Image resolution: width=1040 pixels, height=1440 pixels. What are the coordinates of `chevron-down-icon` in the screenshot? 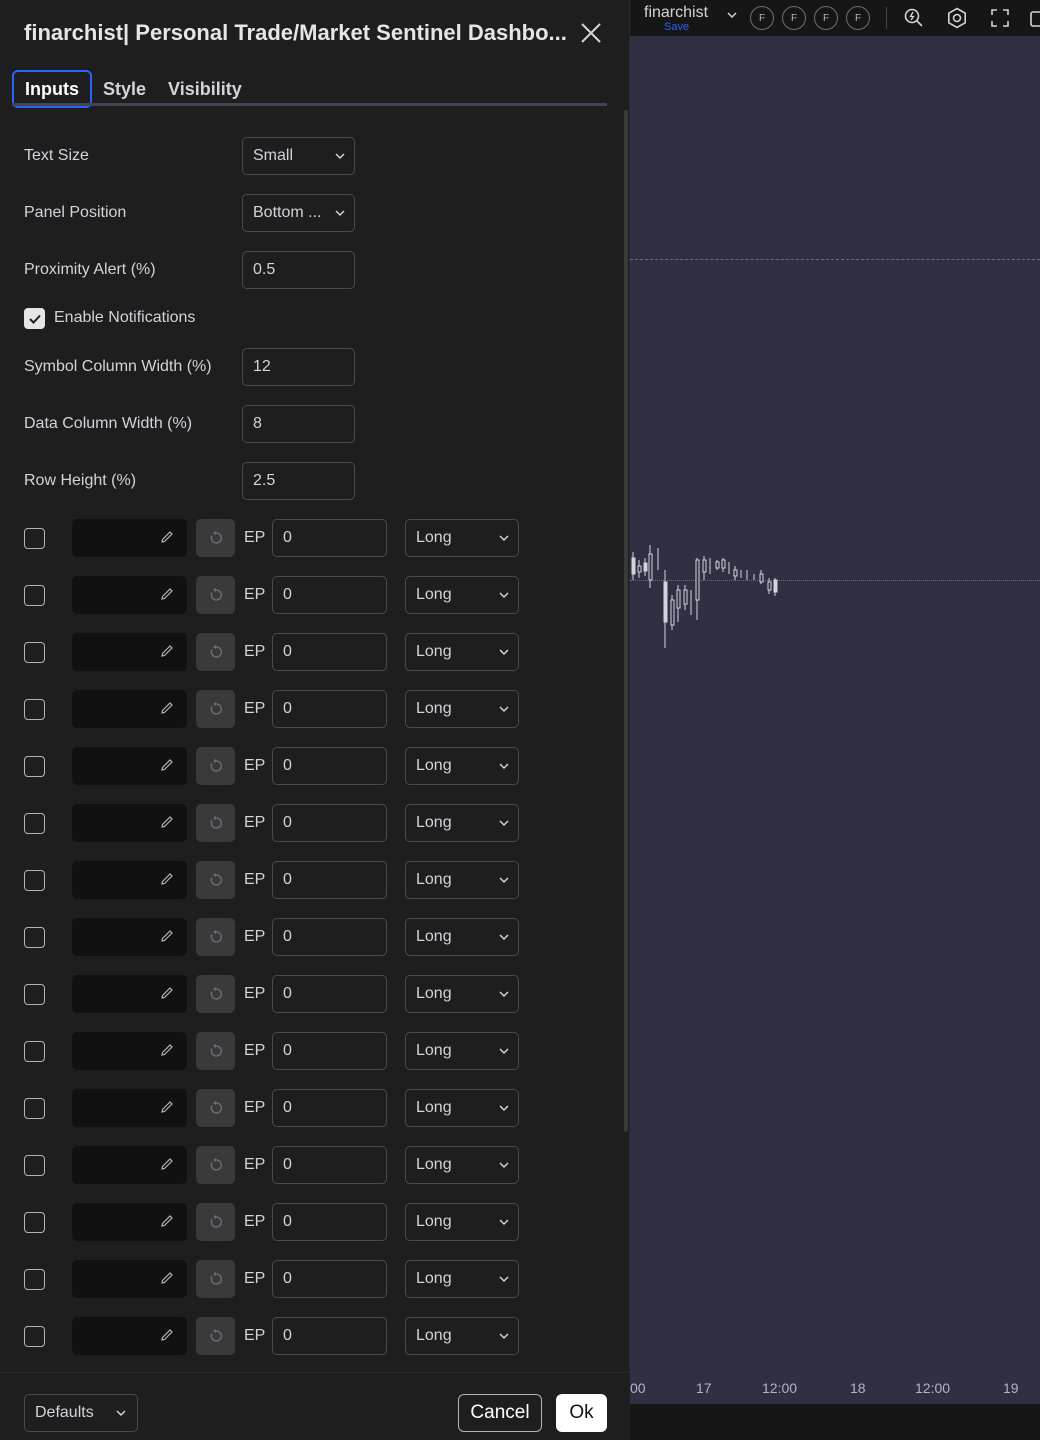 It's located at (732, 15).